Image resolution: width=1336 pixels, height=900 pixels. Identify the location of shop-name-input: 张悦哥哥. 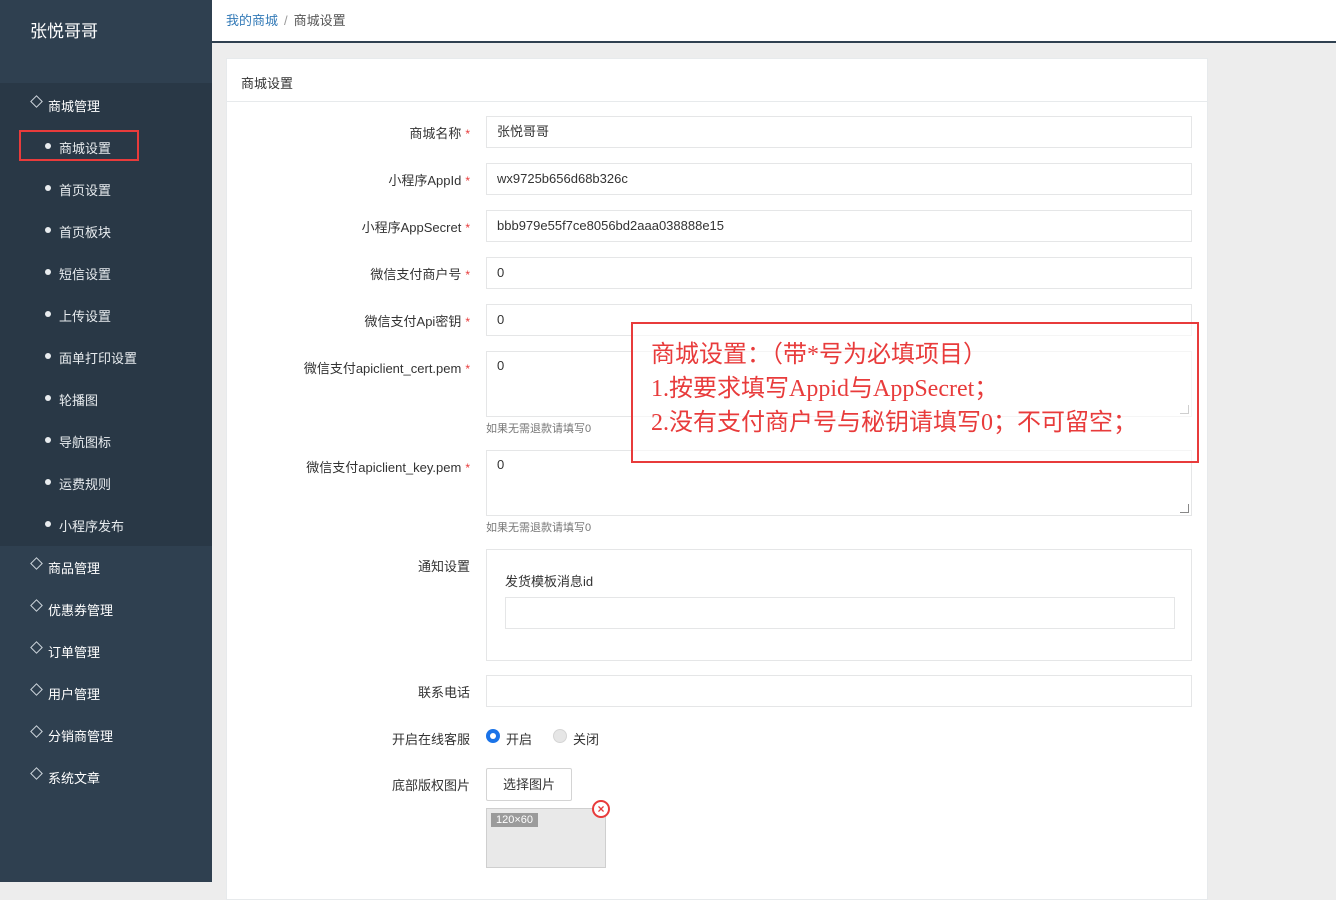
(839, 132).